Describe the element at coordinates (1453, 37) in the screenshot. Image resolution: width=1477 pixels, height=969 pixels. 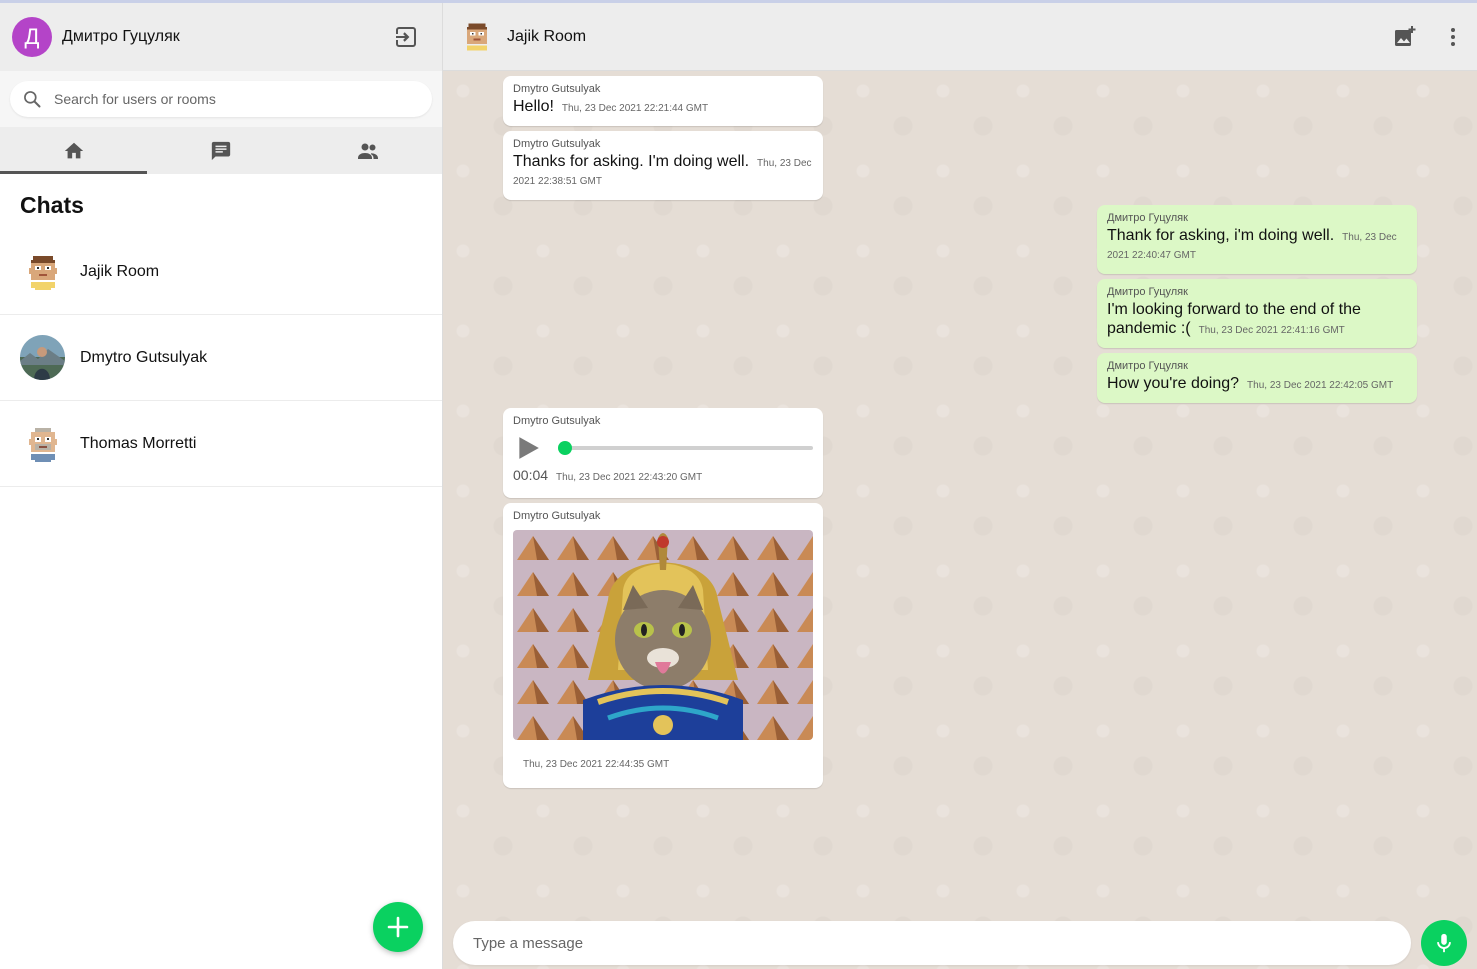
I see `more-vert-icon` at that location.